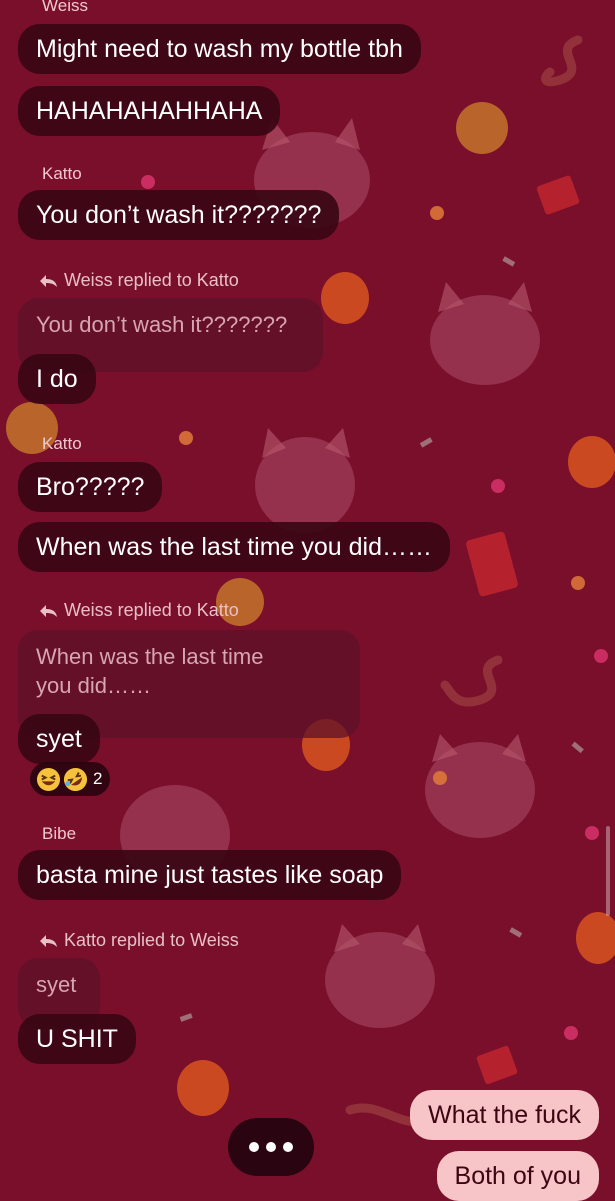 This screenshot has height=1201, width=615. Describe the element at coordinates (77, 1039) in the screenshot. I see `message-bubble: U SHIT` at that location.